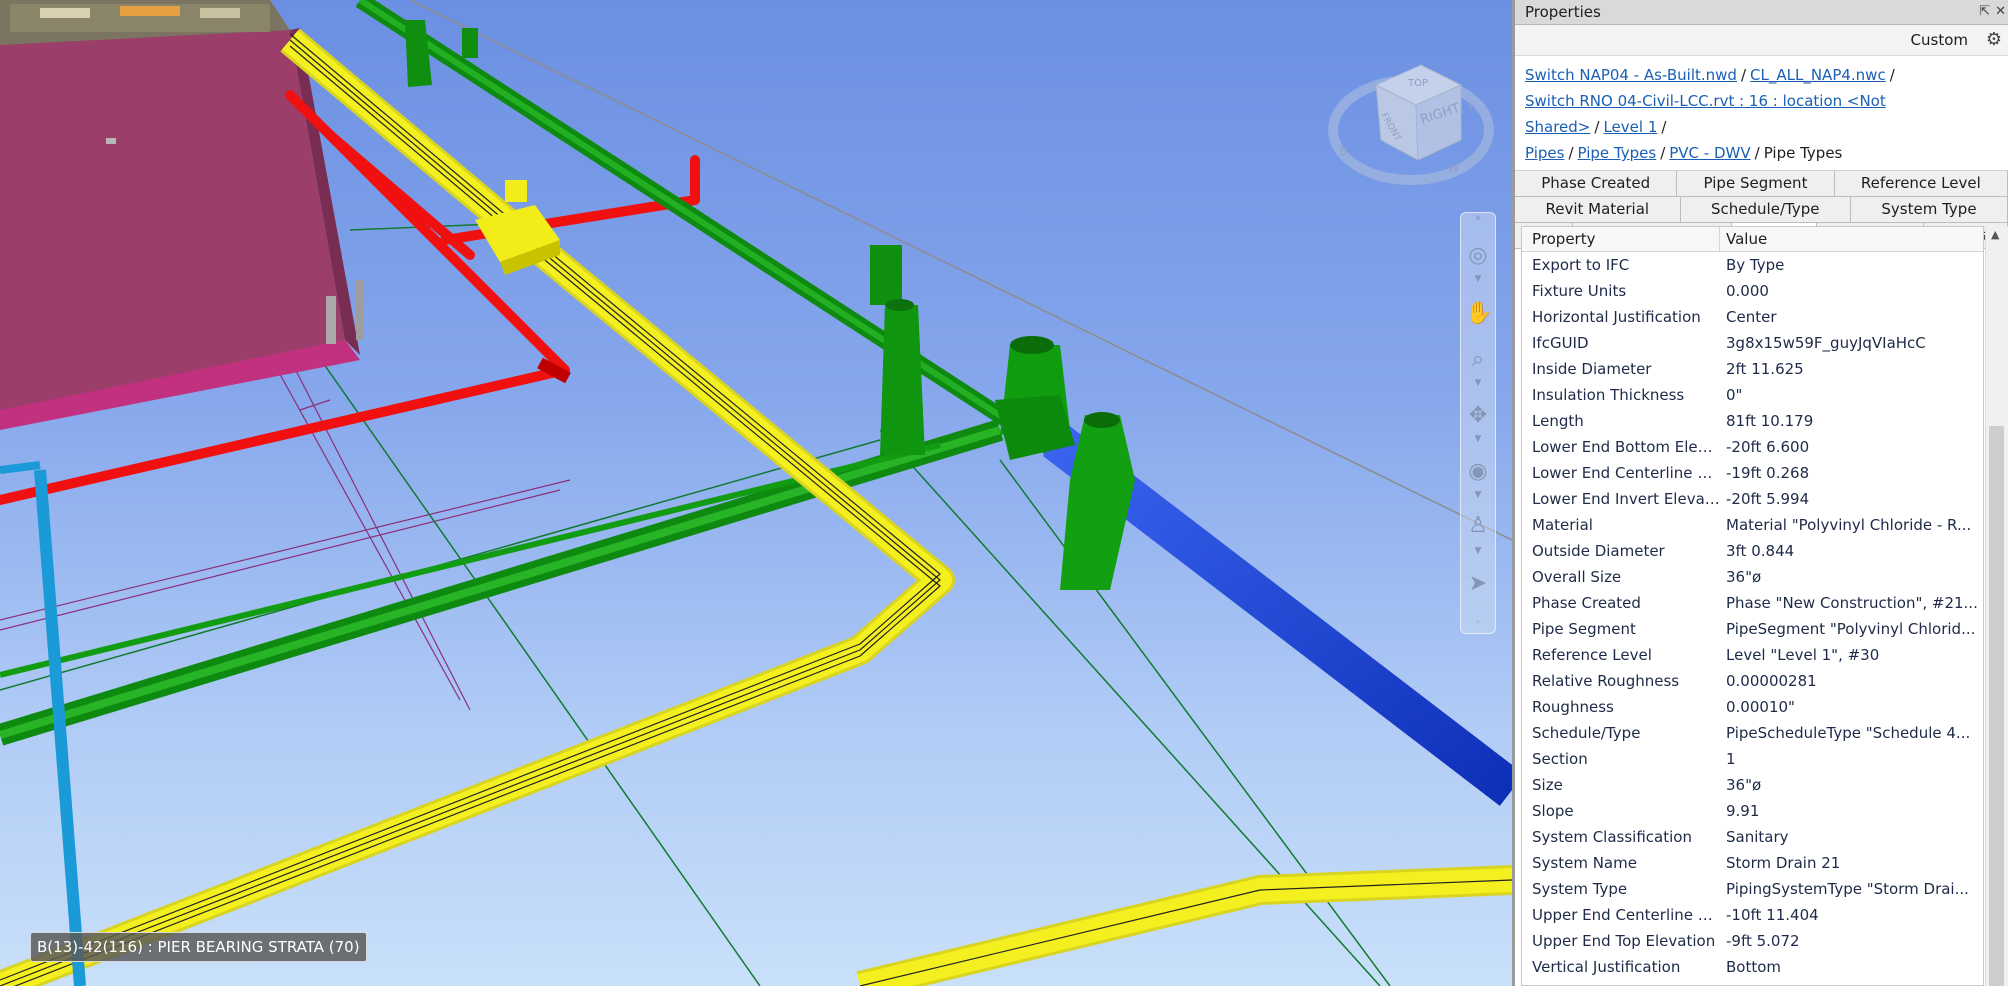 The image size is (2008, 986). I want to click on property-column-header: Property, so click(1621, 239).